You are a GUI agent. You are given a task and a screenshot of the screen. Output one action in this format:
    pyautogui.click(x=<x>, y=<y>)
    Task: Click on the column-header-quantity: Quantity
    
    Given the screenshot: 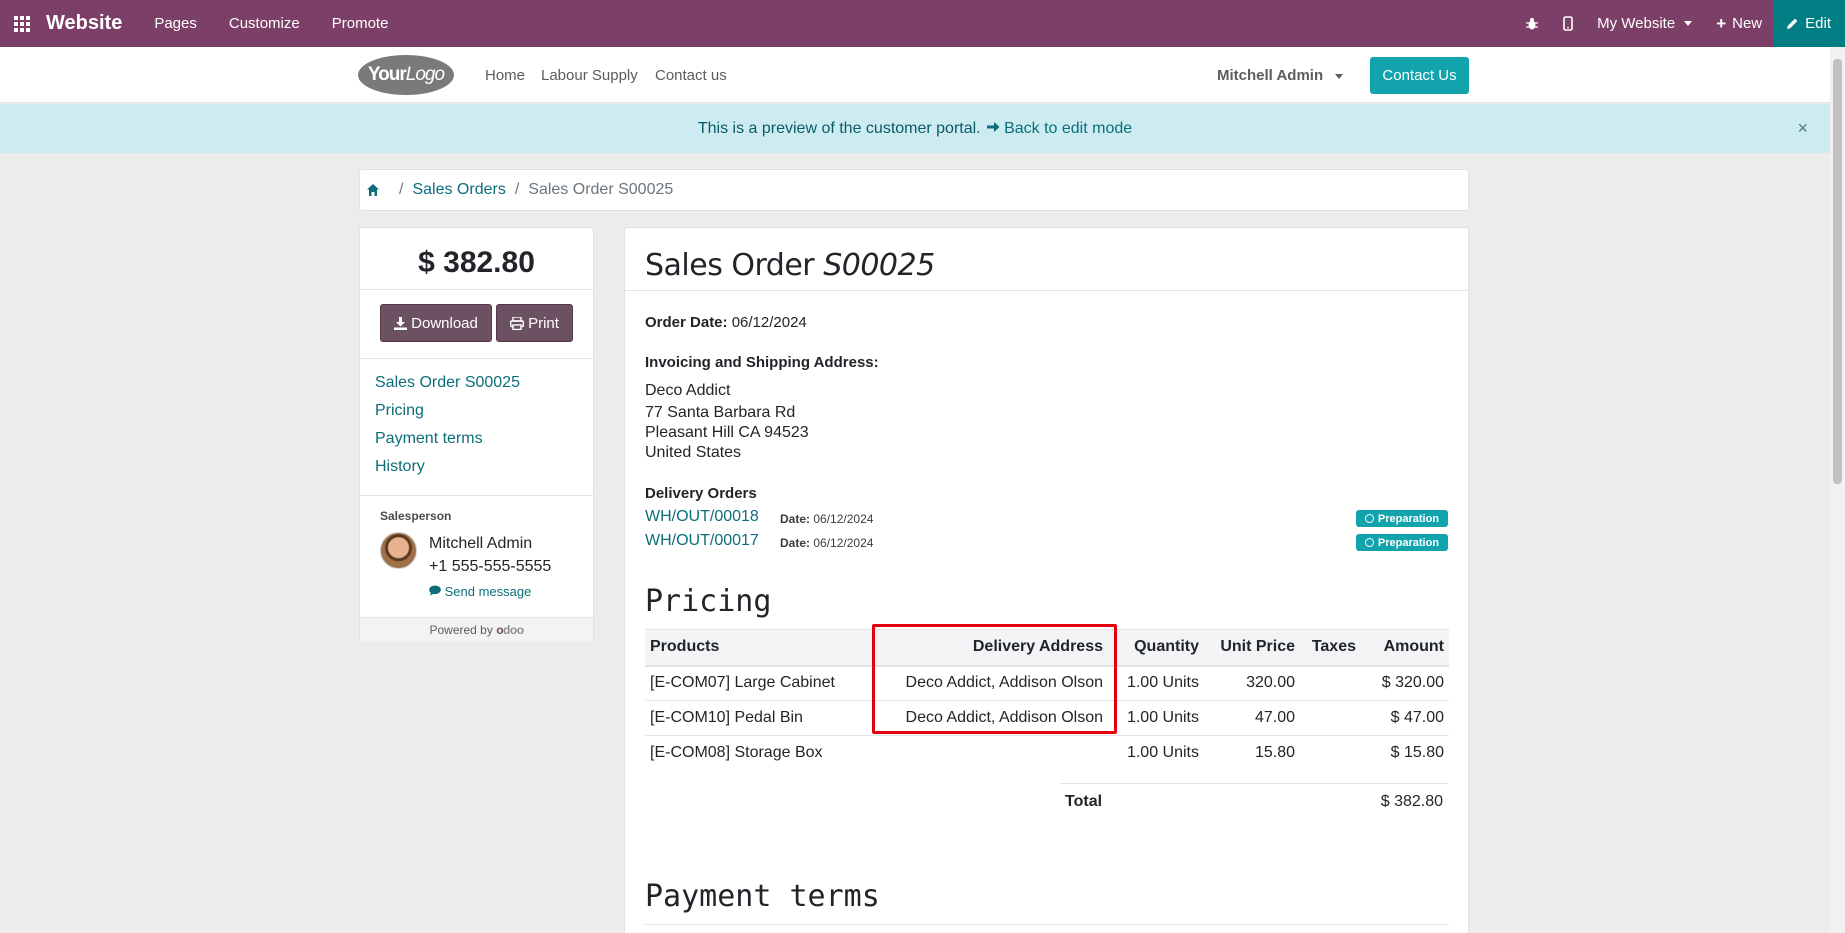 What is the action you would take?
    pyautogui.click(x=1156, y=648)
    